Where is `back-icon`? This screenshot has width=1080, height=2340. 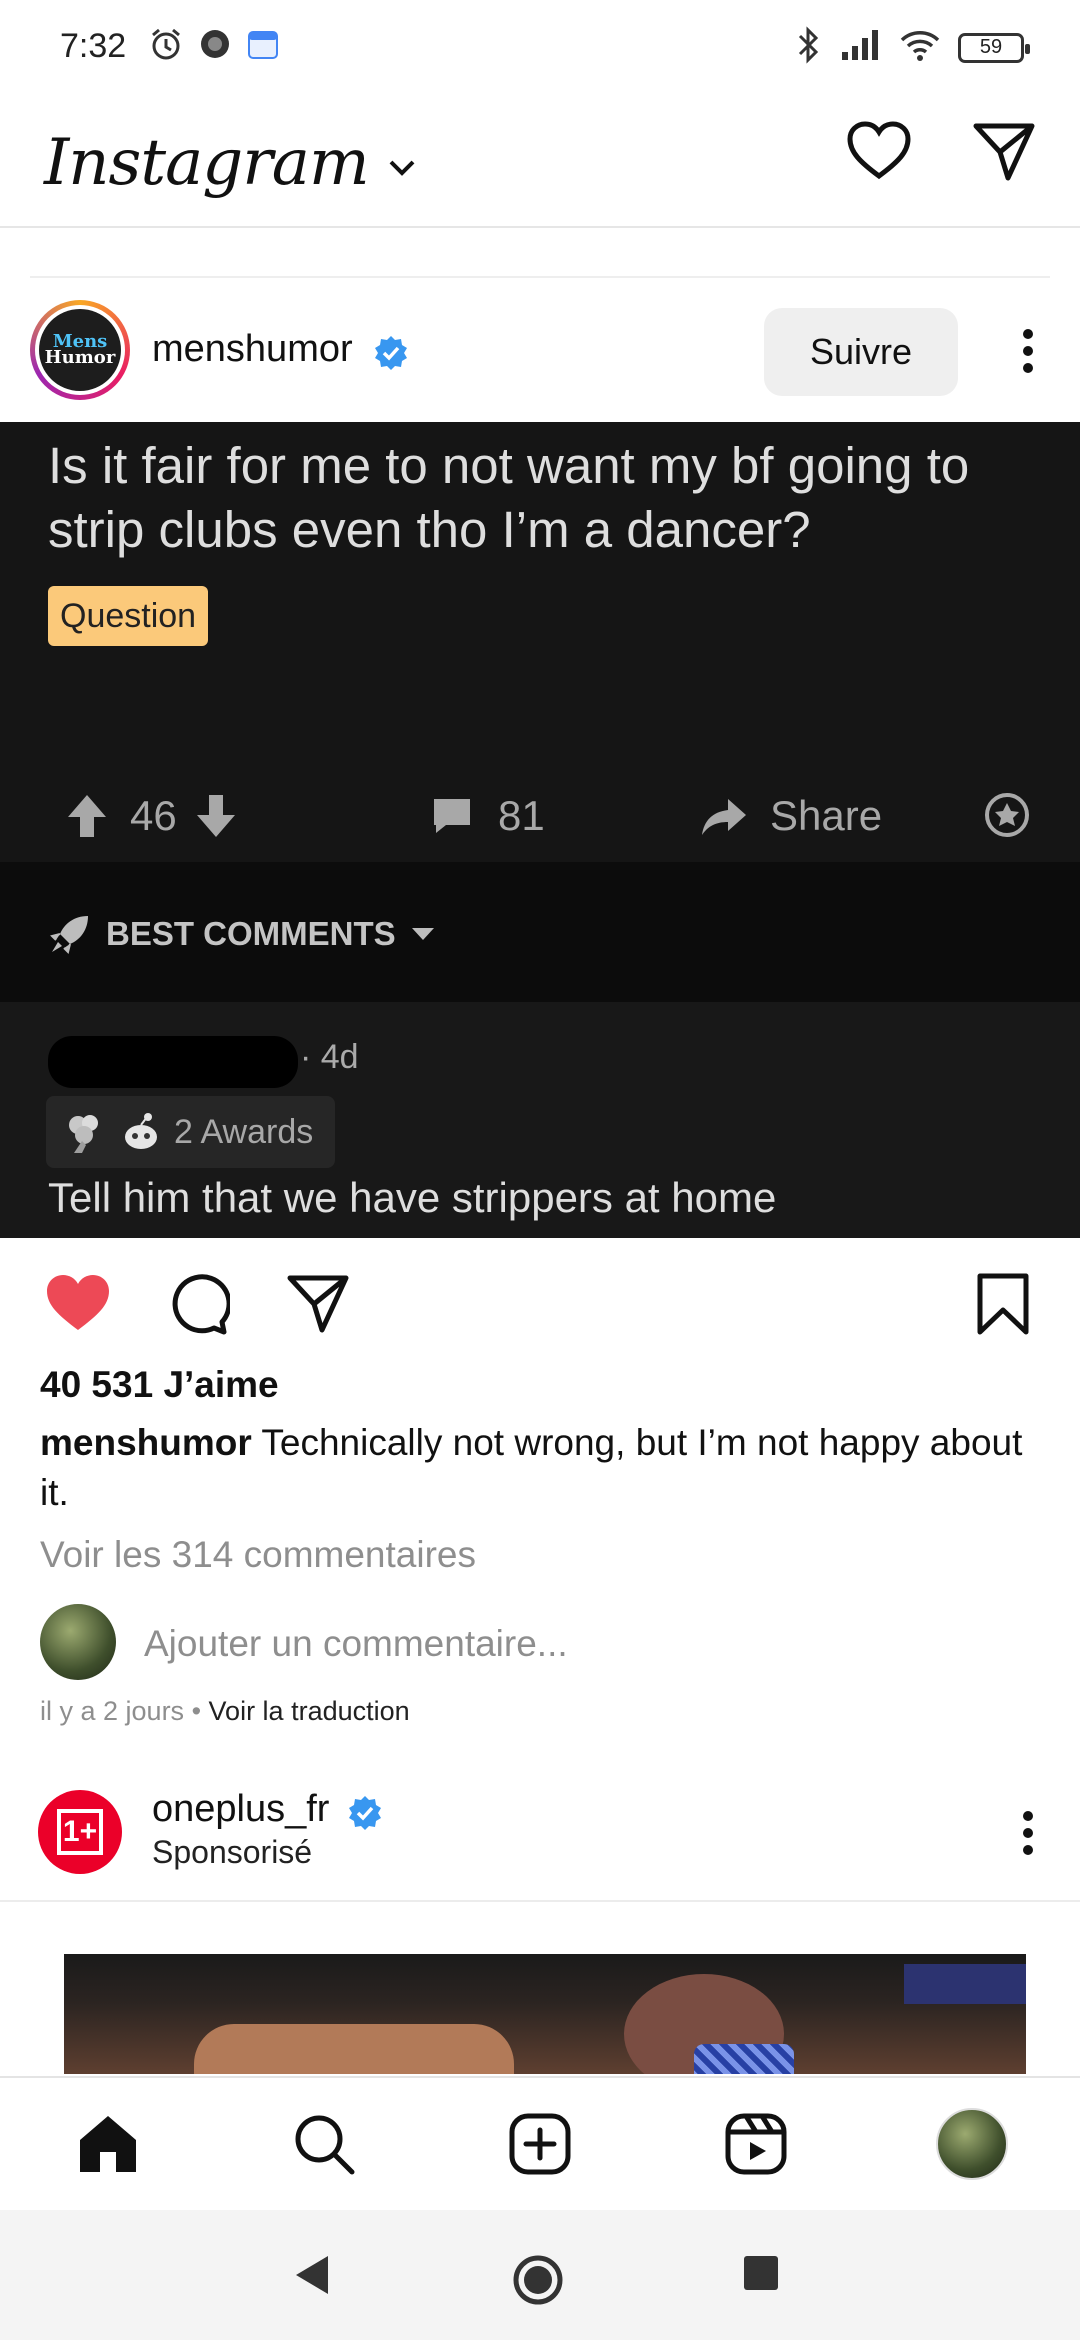 back-icon is located at coordinates (312, 2277).